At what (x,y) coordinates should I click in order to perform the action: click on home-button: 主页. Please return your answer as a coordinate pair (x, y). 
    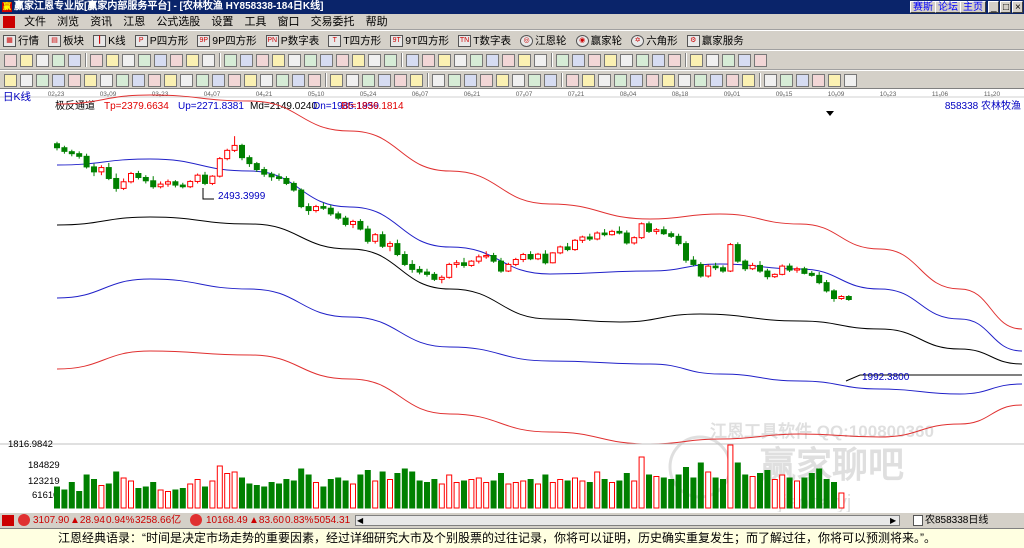
    Looking at the image, I should click on (973, 7).